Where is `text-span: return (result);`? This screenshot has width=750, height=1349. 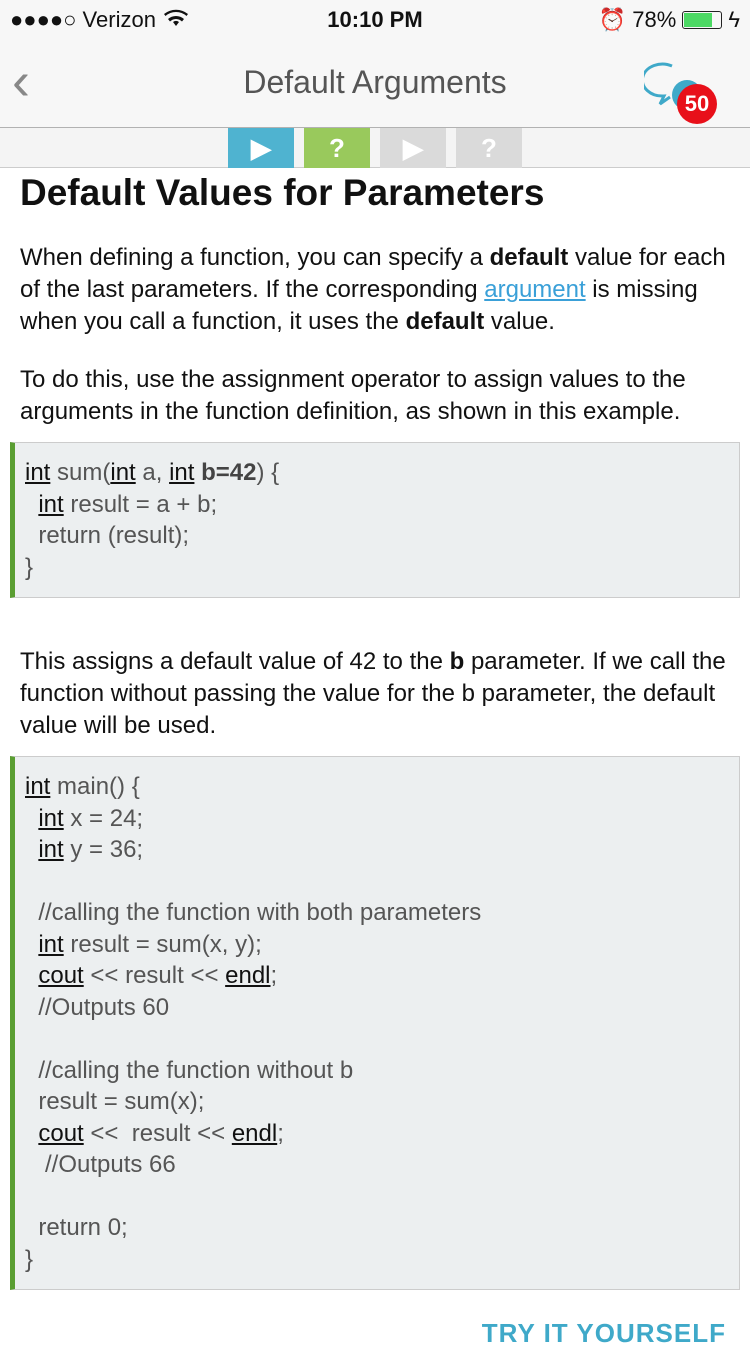 text-span: return (result); is located at coordinates (107, 535).